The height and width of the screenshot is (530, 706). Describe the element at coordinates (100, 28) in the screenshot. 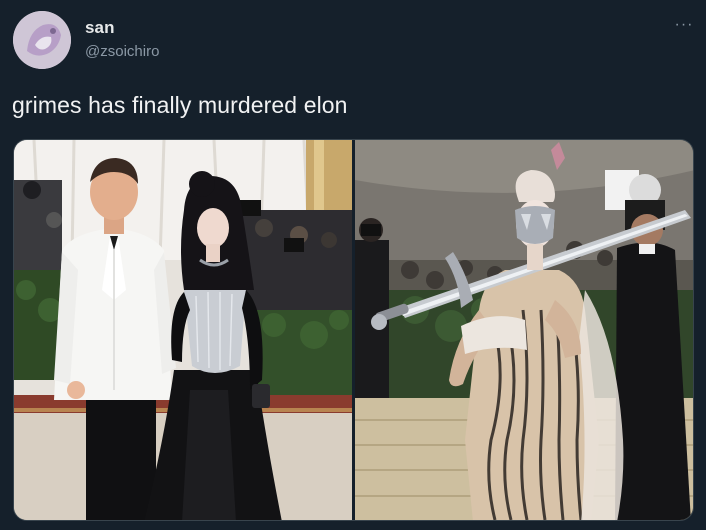

I see `display-name: san` at that location.